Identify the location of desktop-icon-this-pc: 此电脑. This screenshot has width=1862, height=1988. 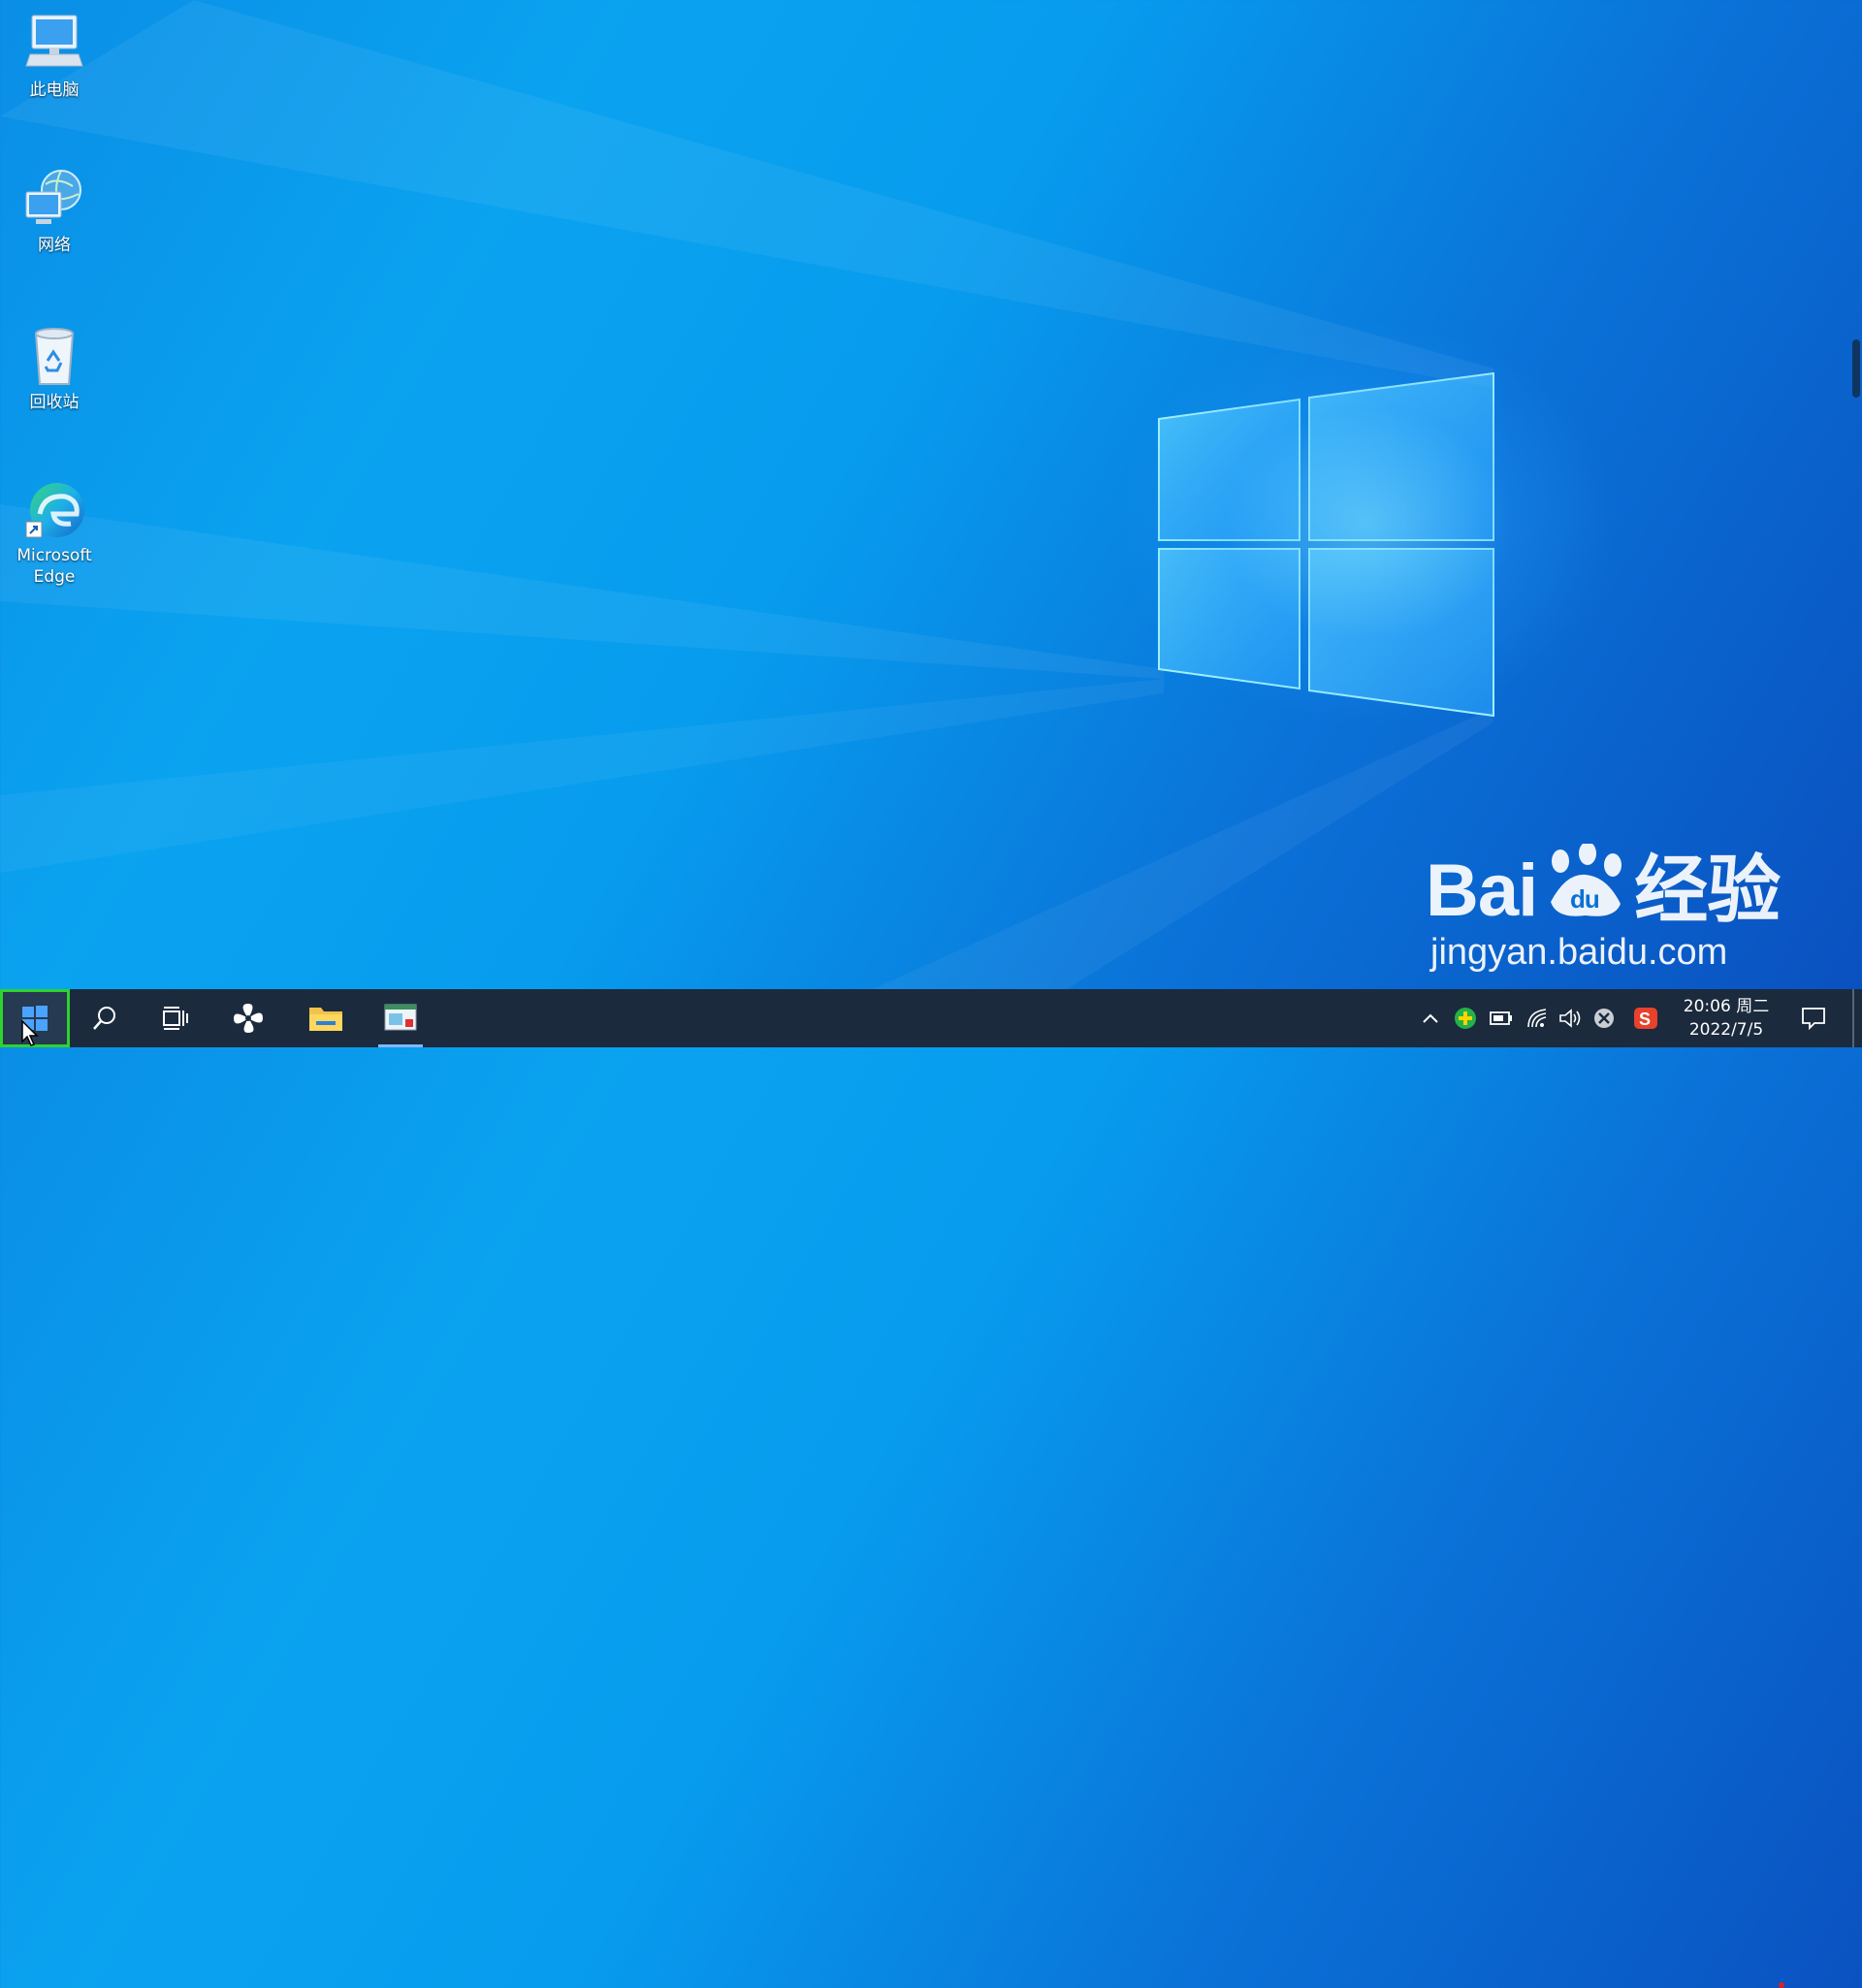
(55, 56).